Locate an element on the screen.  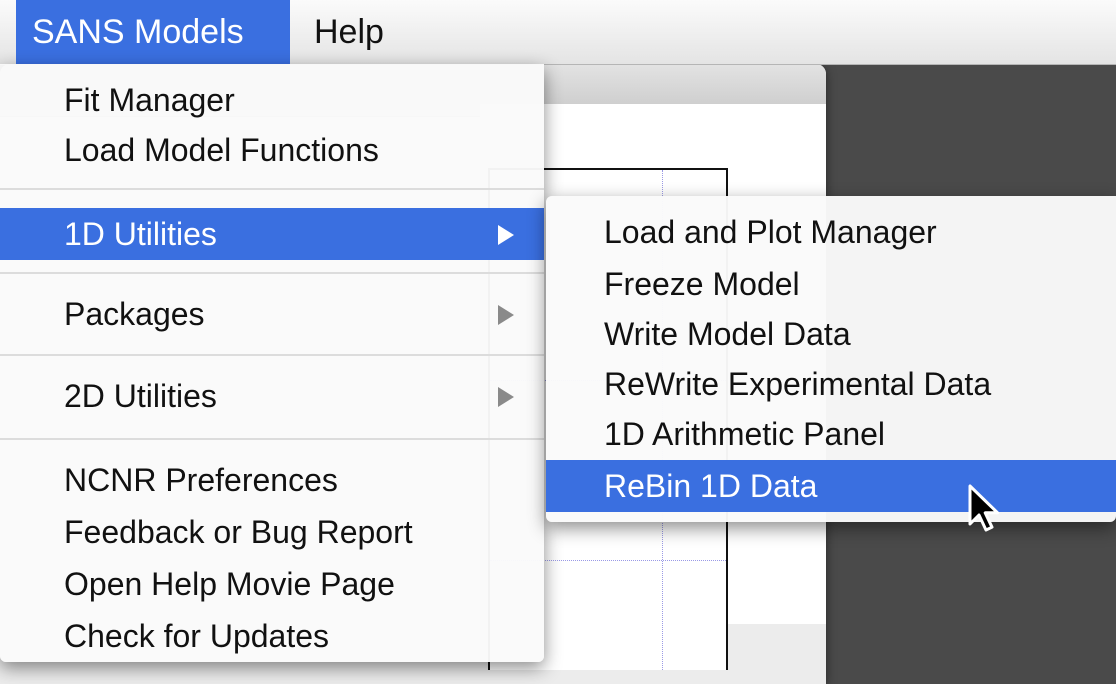
menu-item-2d-utilities: 2D Utilities is located at coordinates (272, 396).